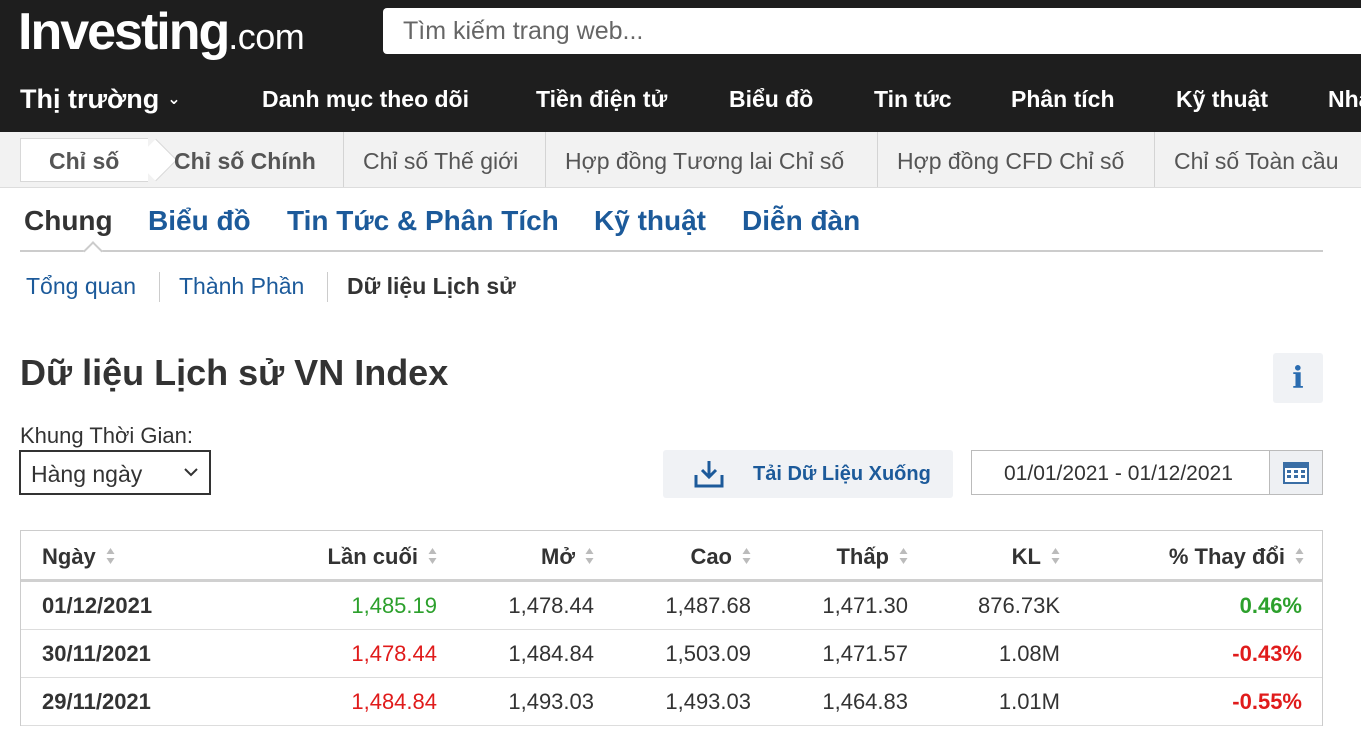  Describe the element at coordinates (124, 32) in the screenshot. I see `logo-brand: Investing` at that location.